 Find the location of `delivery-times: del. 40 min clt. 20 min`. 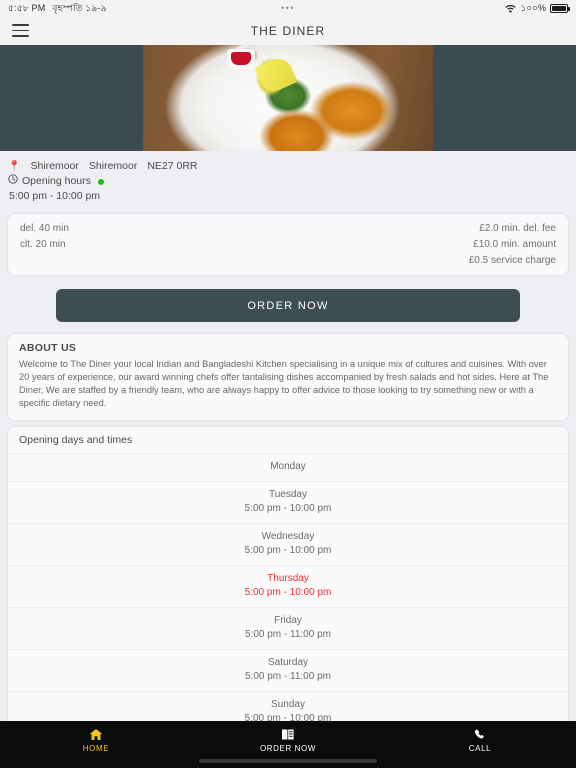

delivery-times: del. 40 min clt. 20 min is located at coordinates (44, 244).